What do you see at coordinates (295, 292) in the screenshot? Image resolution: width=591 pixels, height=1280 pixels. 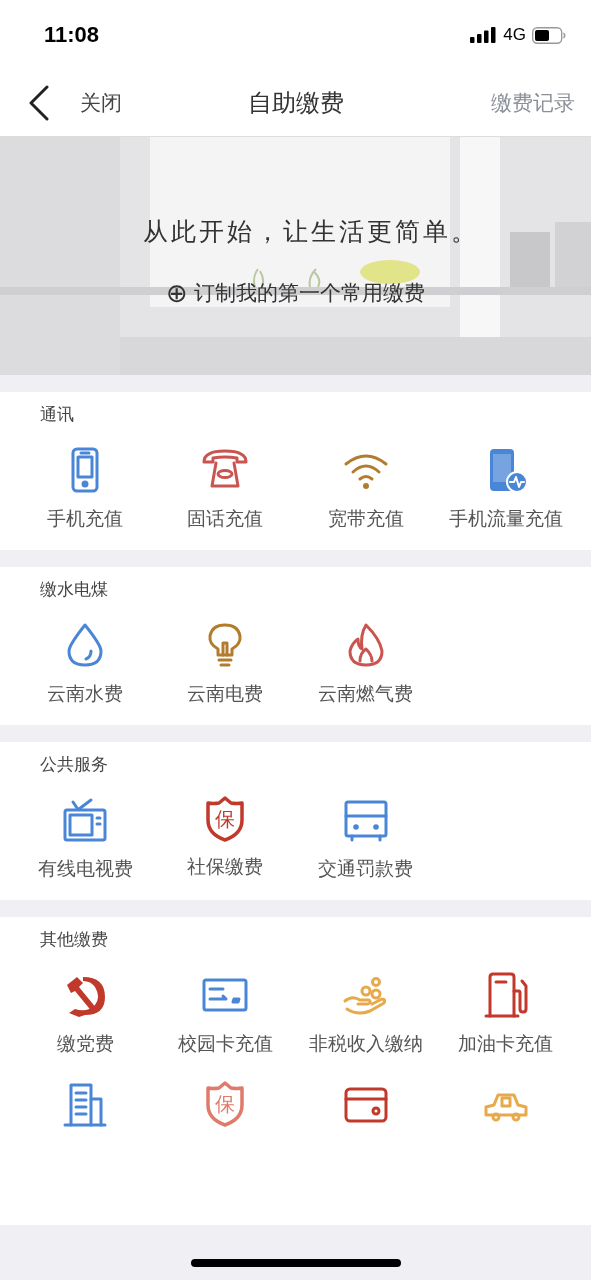 I see `add-favorite-button: ⊕ 订制我的第一个常用缴费` at bounding box center [295, 292].